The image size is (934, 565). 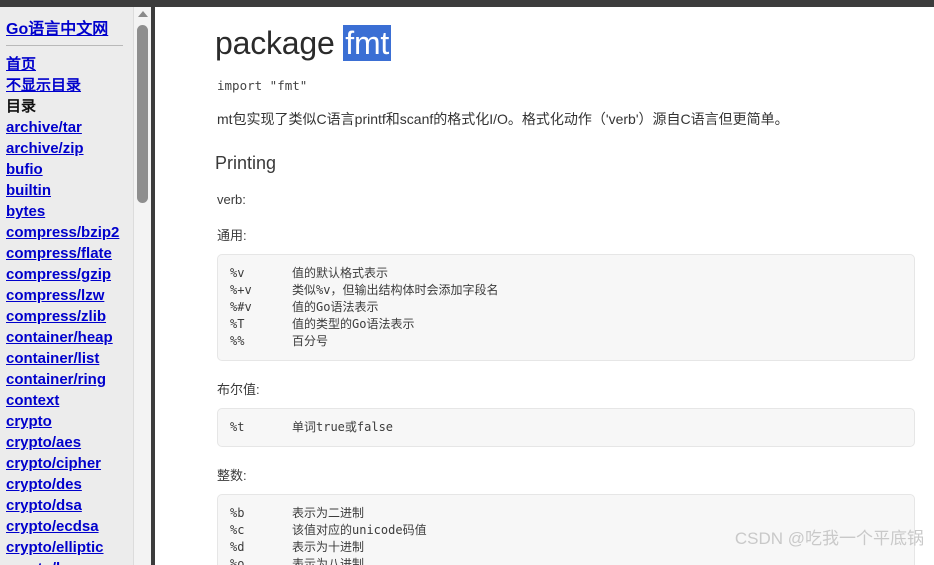 I want to click on code-row: %+v 类似%v，但输出结构体时会添加字段名, so click(x=572, y=290).